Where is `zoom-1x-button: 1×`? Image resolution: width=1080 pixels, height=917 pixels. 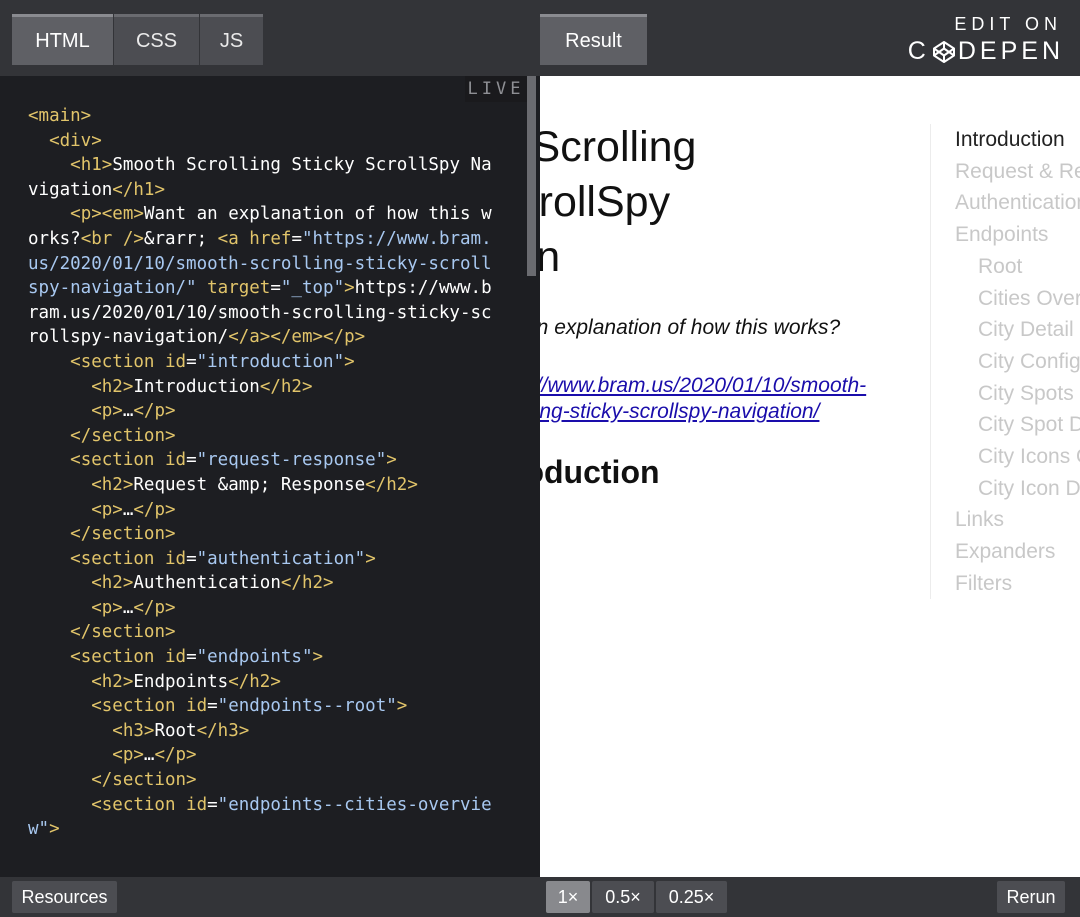
zoom-1x-button: 1× is located at coordinates (568, 897).